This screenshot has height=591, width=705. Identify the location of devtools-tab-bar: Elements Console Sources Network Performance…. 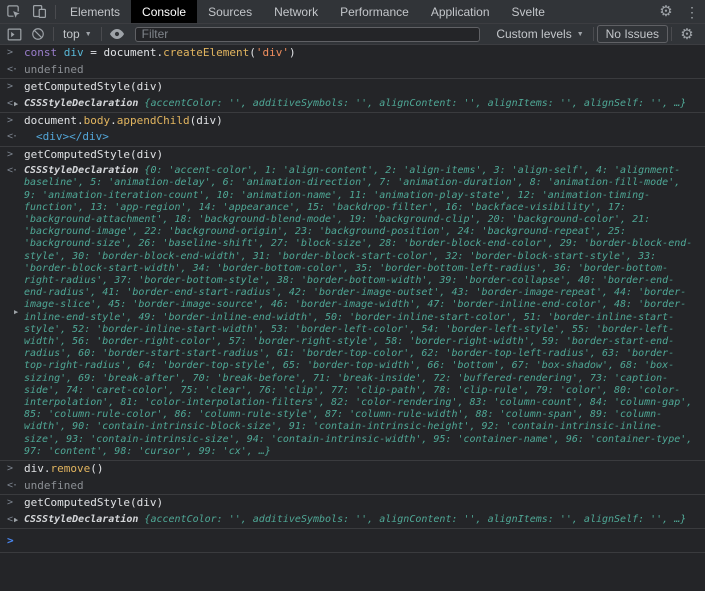
(352, 12).